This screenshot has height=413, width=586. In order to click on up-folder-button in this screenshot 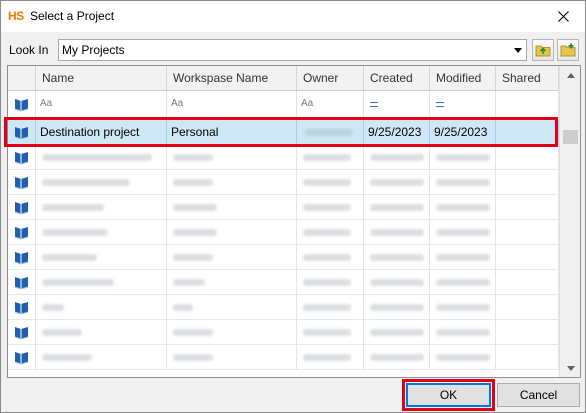, I will do `click(543, 50)`.